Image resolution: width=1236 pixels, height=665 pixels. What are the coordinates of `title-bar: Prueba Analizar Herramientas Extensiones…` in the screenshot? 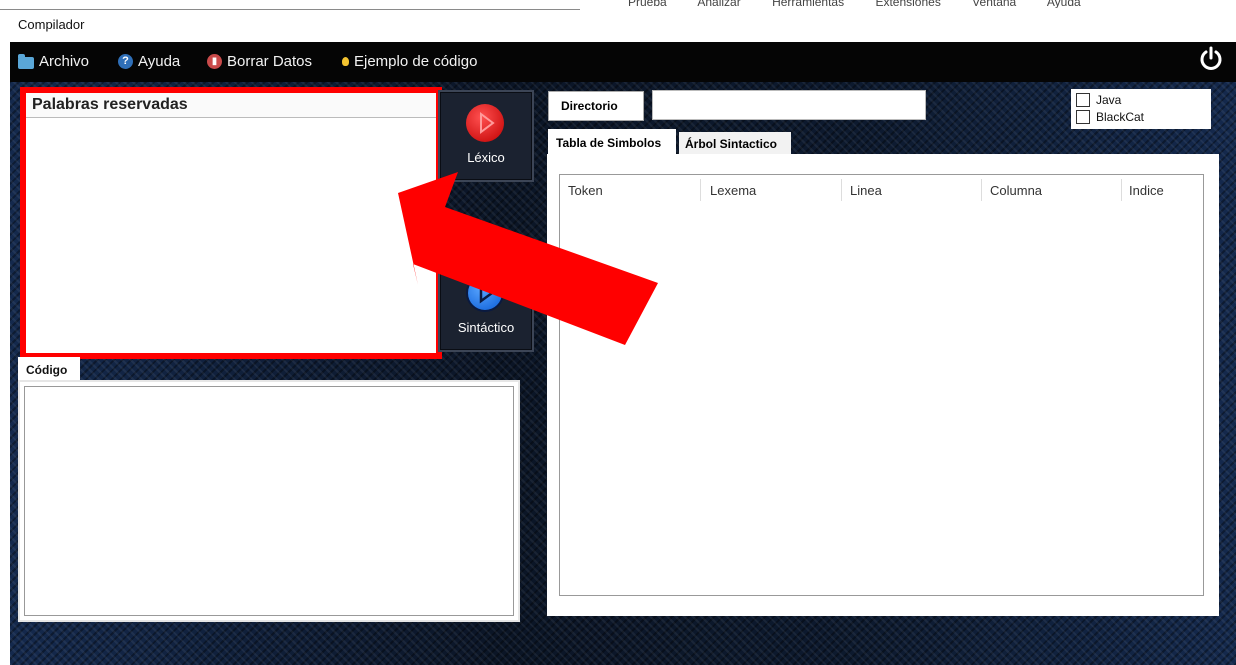 It's located at (618, 20).